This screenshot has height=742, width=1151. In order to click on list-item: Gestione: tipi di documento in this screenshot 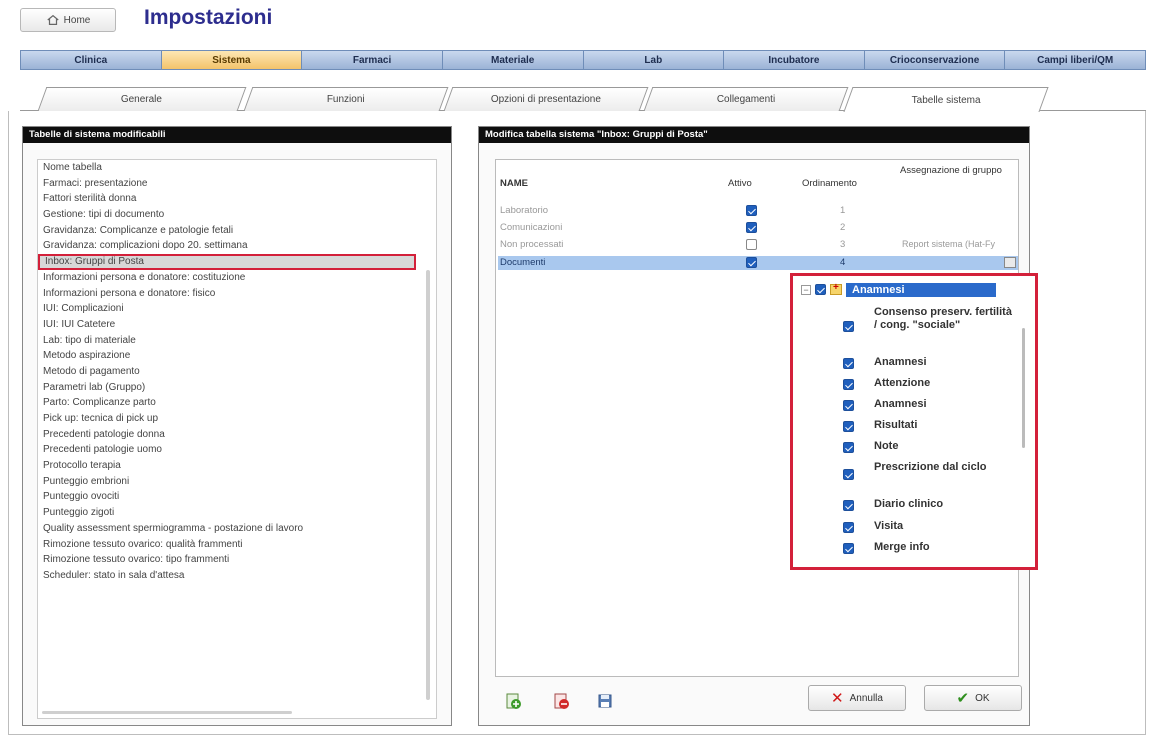, I will do `click(237, 215)`.